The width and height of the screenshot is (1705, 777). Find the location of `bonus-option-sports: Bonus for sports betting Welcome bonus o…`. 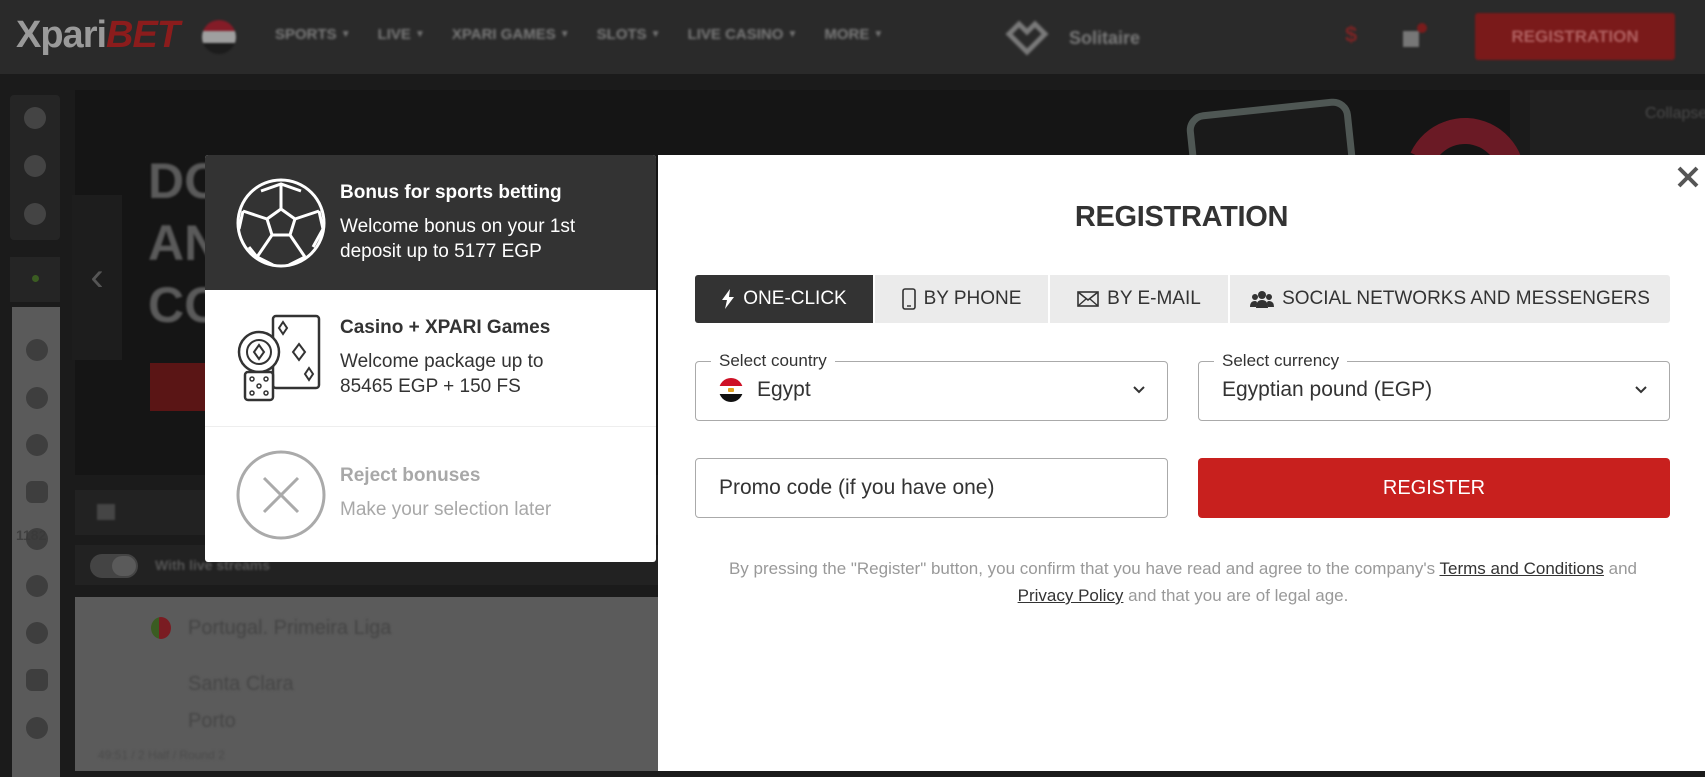

bonus-option-sports: Bonus for sports betting Welcome bonus o… is located at coordinates (430, 222).